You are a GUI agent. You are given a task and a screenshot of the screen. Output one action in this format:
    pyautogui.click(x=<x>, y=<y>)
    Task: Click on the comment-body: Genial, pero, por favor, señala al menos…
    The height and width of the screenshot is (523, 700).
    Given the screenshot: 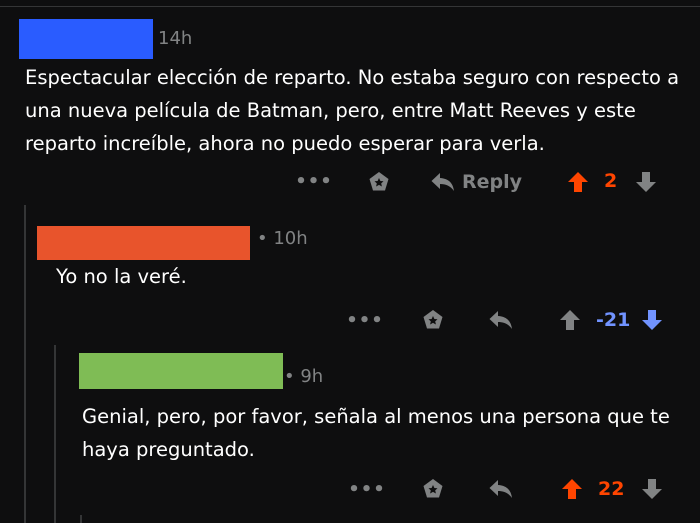 What is the action you would take?
    pyautogui.click(x=376, y=433)
    